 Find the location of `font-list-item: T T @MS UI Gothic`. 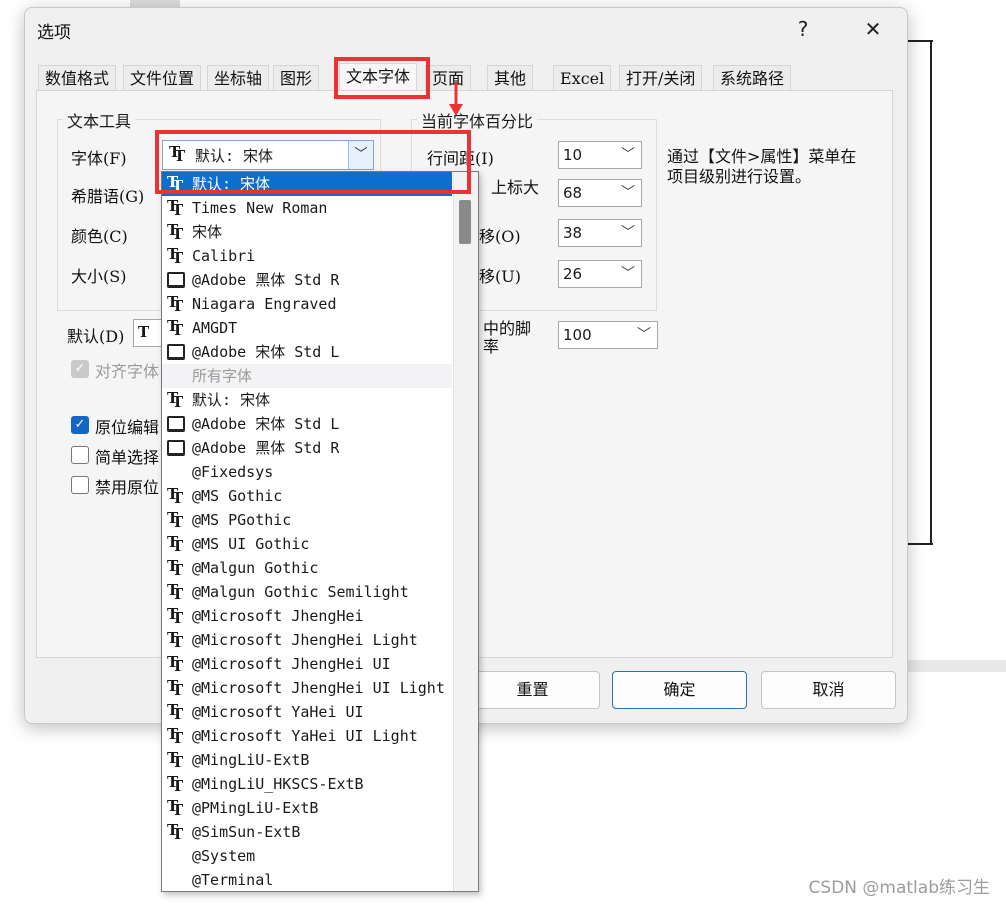

font-list-item: T T @MS UI Gothic is located at coordinates (307, 544).